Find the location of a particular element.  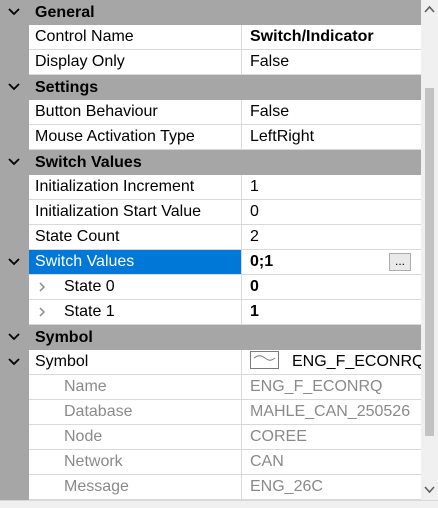

scroll-up-arrow-icon is located at coordinates (429, 9).